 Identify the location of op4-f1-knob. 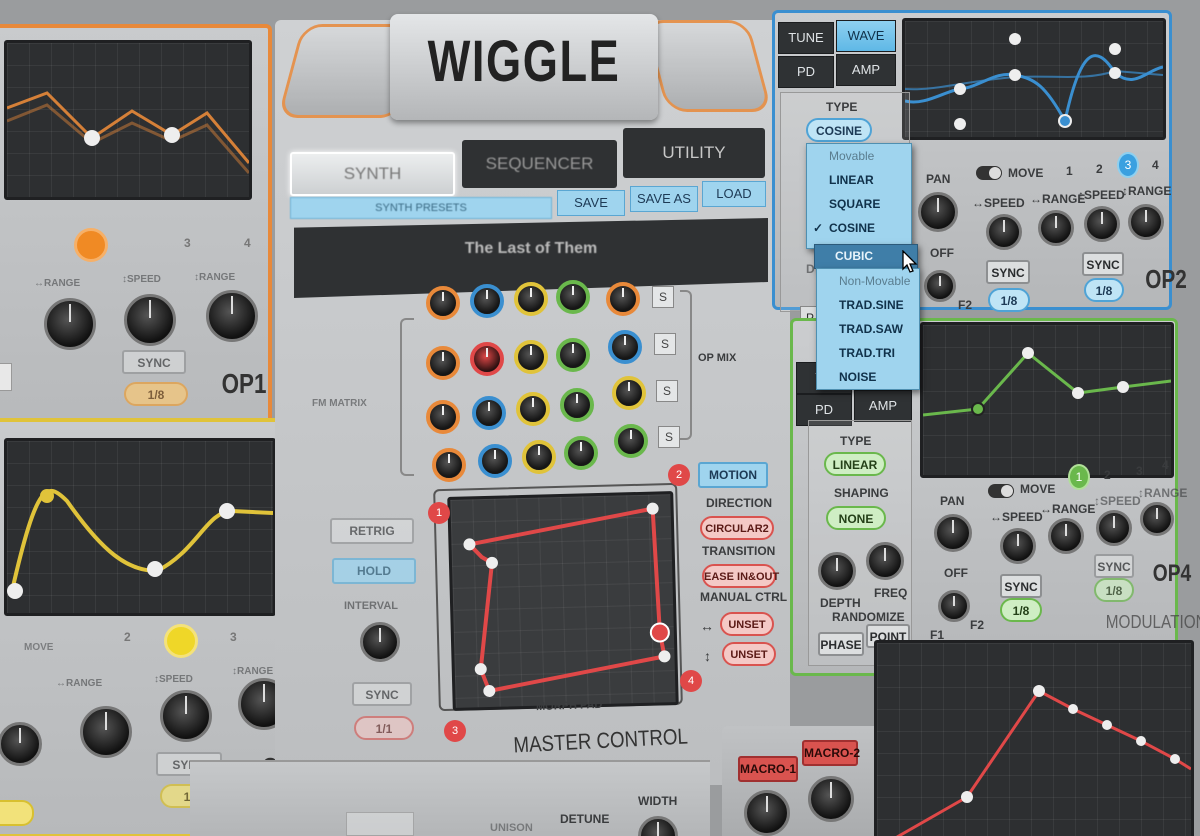
(954, 606).